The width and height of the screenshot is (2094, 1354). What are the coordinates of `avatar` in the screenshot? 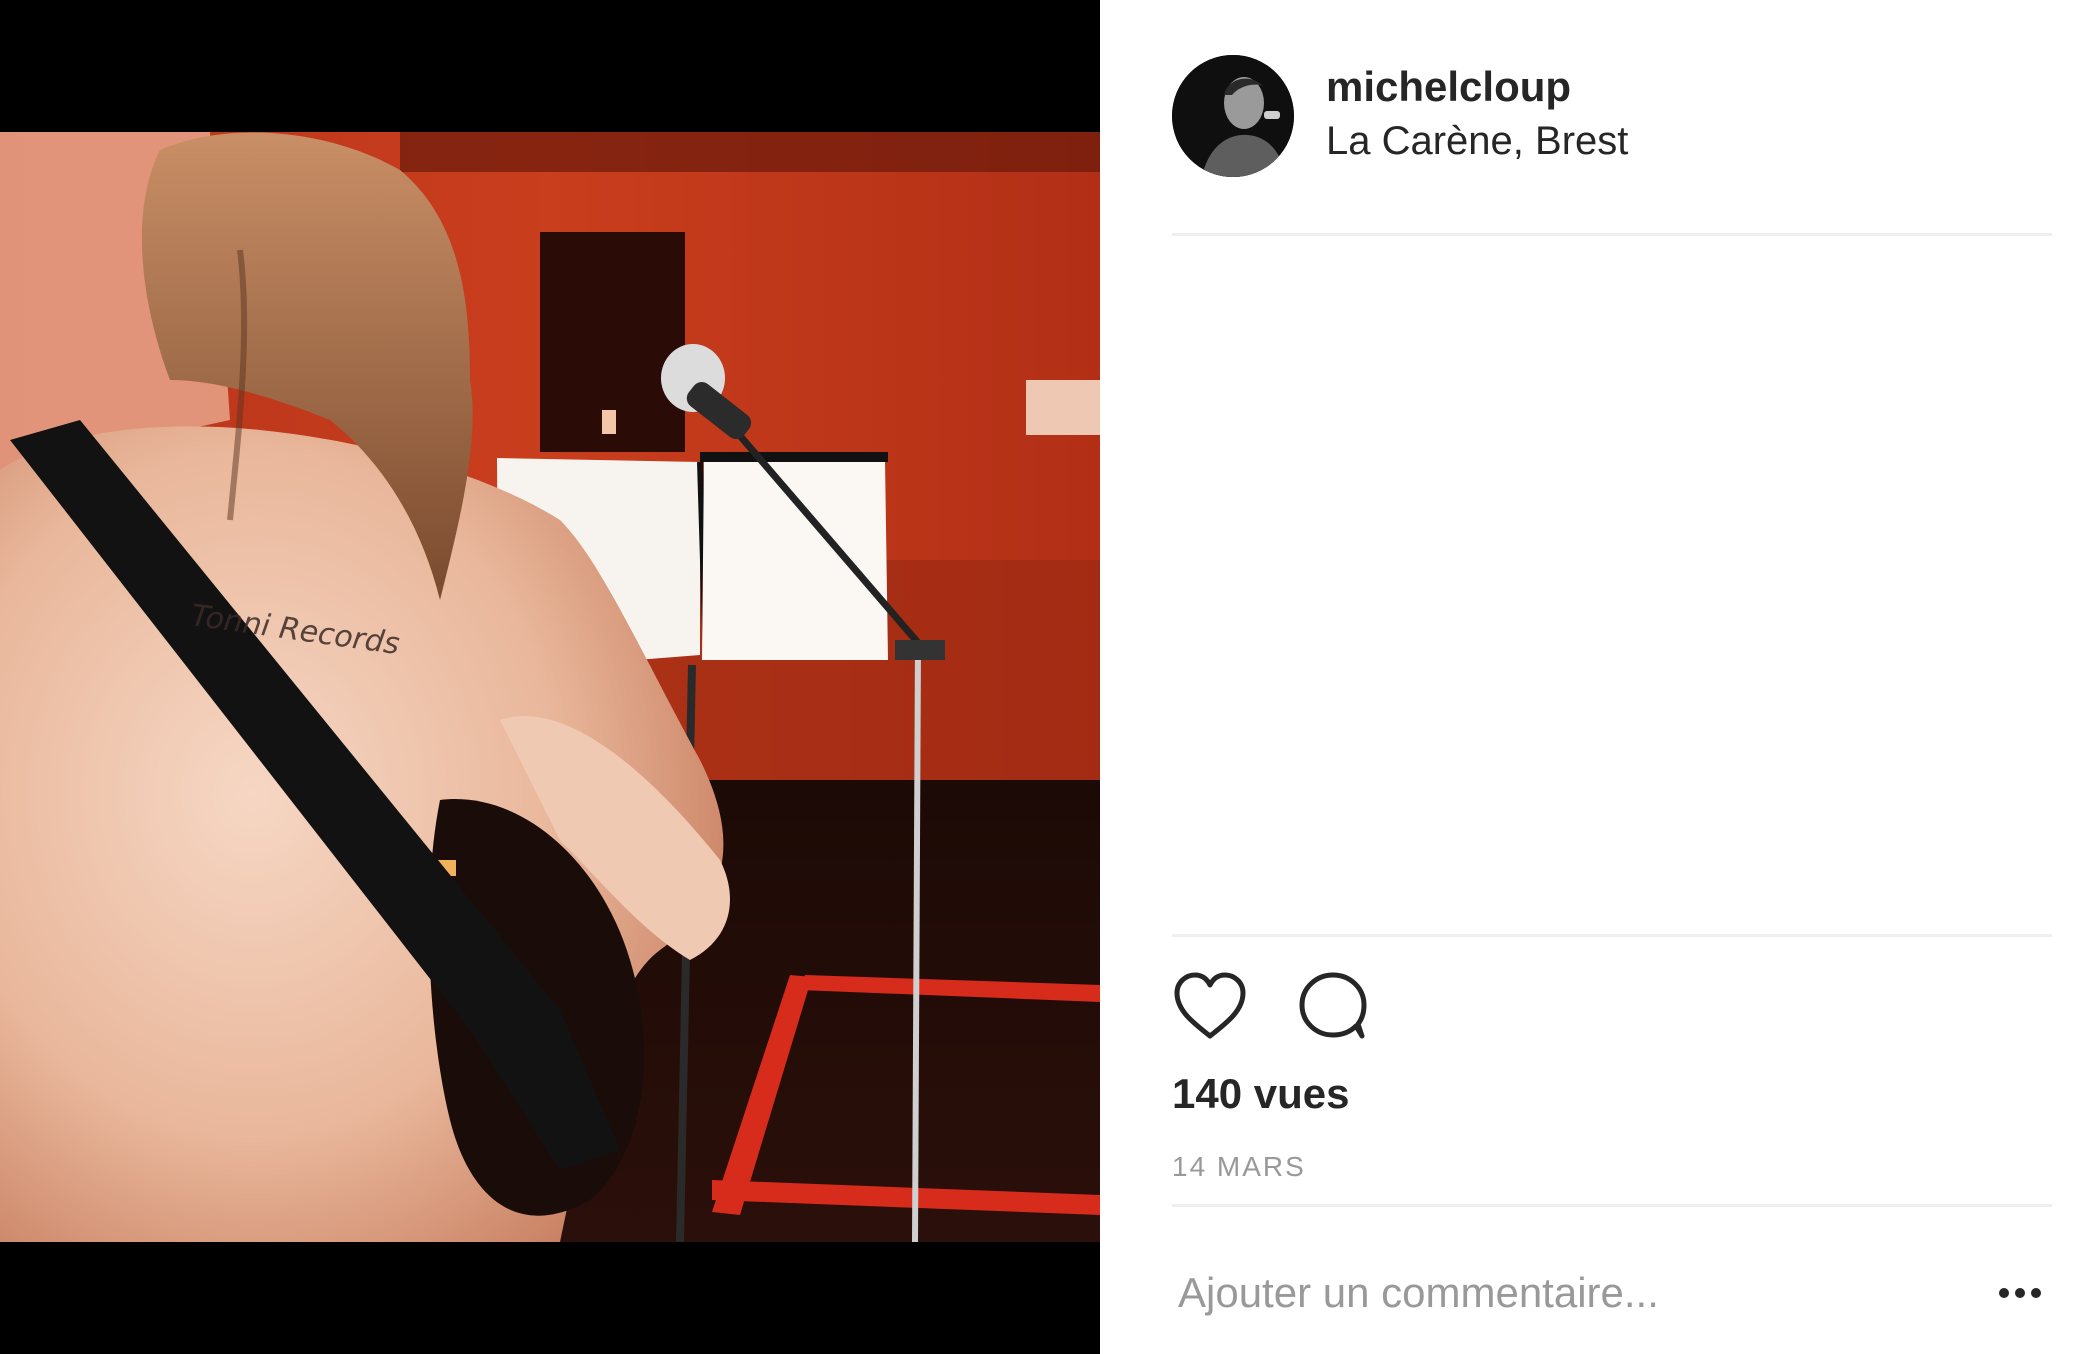 It's located at (1233, 116).